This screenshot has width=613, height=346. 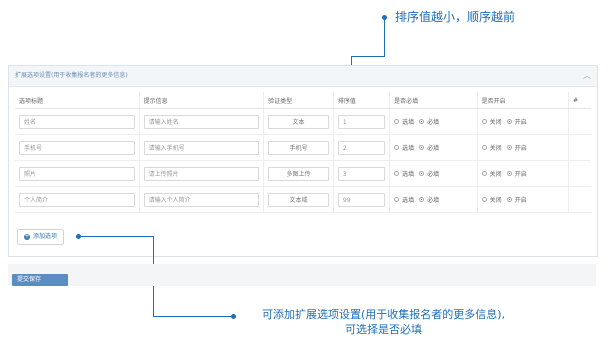 I want to click on option-hint-input: 请输入手机号, so click(x=201, y=147).